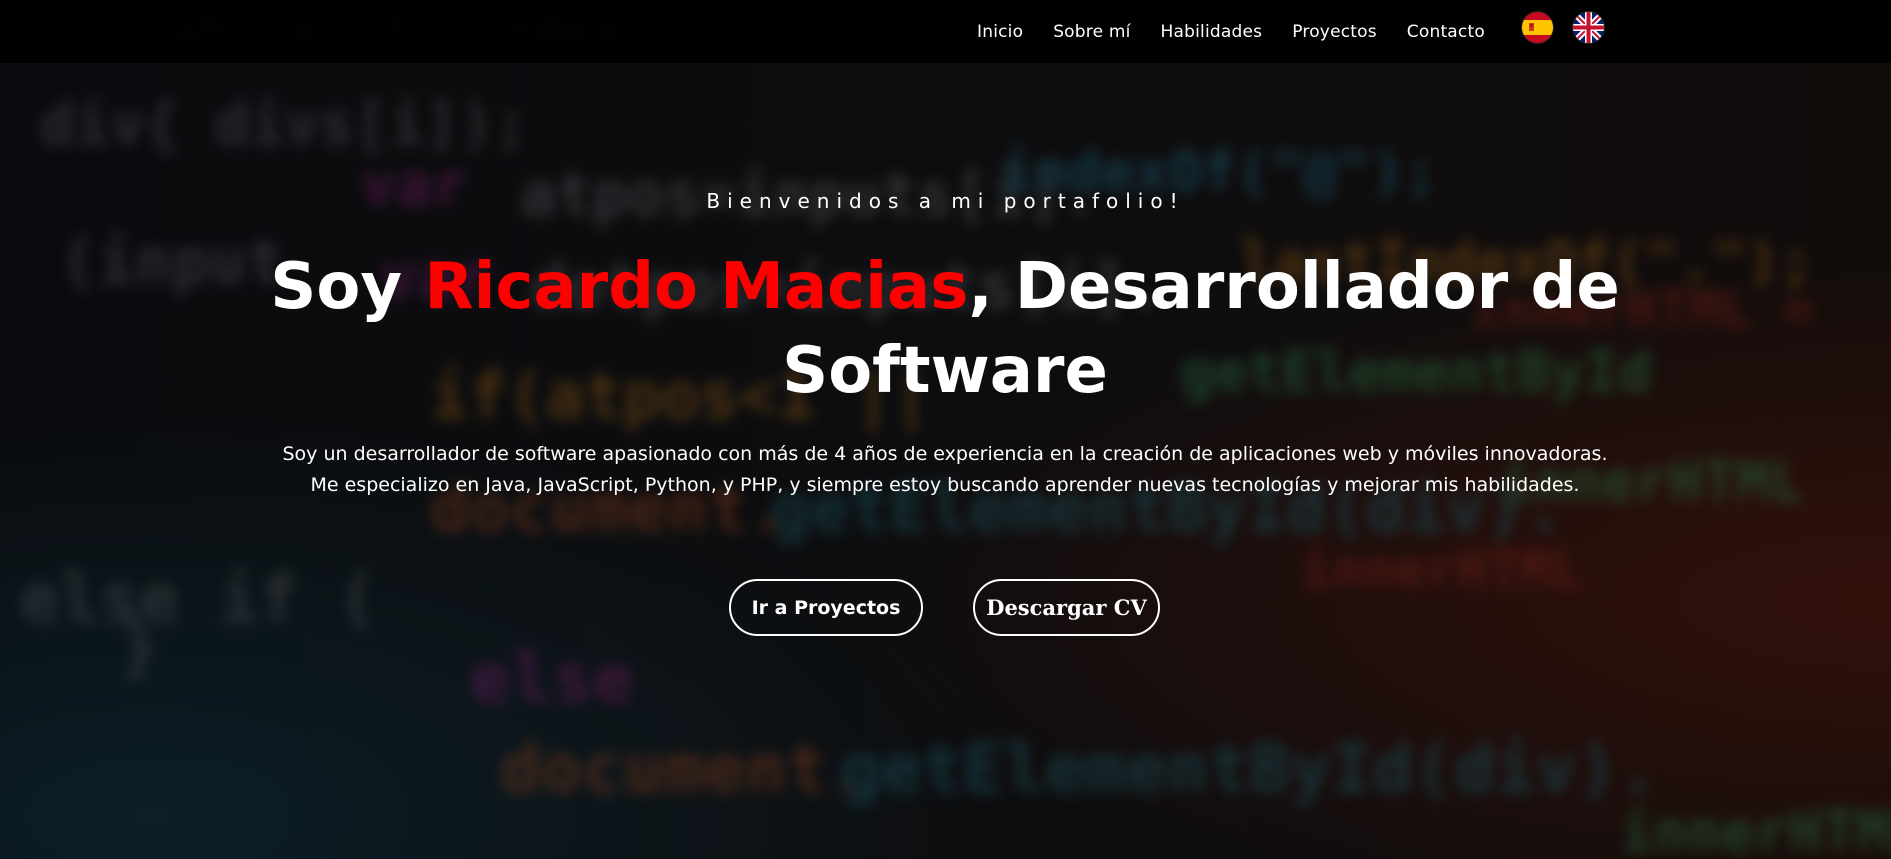 Image resolution: width=1891 pixels, height=859 pixels. What do you see at coordinates (1334, 32) in the screenshot?
I see `nav-link-proyectos: Proyectos` at bounding box center [1334, 32].